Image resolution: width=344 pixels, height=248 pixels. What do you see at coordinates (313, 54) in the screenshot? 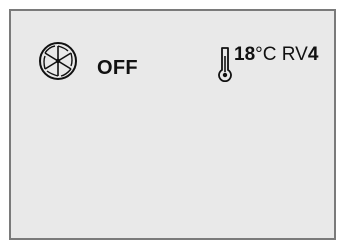
I see `rv-value: 4` at bounding box center [313, 54].